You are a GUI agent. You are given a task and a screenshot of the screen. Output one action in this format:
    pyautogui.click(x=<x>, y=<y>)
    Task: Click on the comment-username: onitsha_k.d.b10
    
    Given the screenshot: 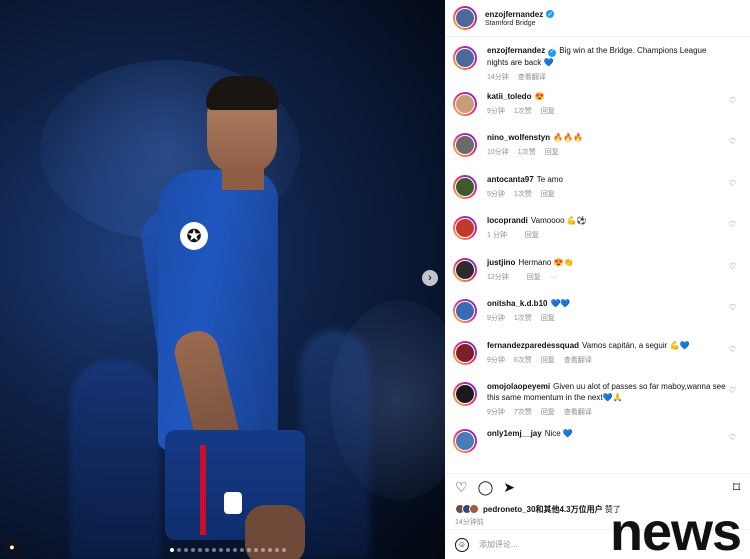 What is the action you would take?
    pyautogui.click(x=517, y=303)
    